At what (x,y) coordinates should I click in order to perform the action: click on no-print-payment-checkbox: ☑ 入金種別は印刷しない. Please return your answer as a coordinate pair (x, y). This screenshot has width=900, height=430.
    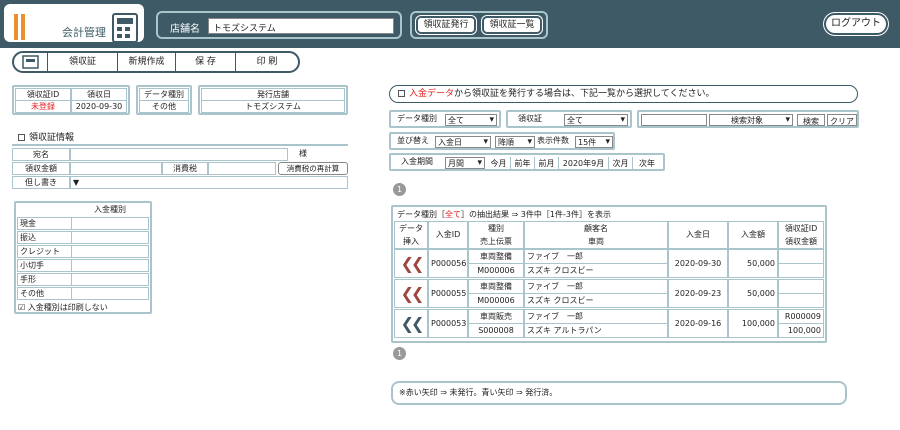
    Looking at the image, I should click on (63, 307).